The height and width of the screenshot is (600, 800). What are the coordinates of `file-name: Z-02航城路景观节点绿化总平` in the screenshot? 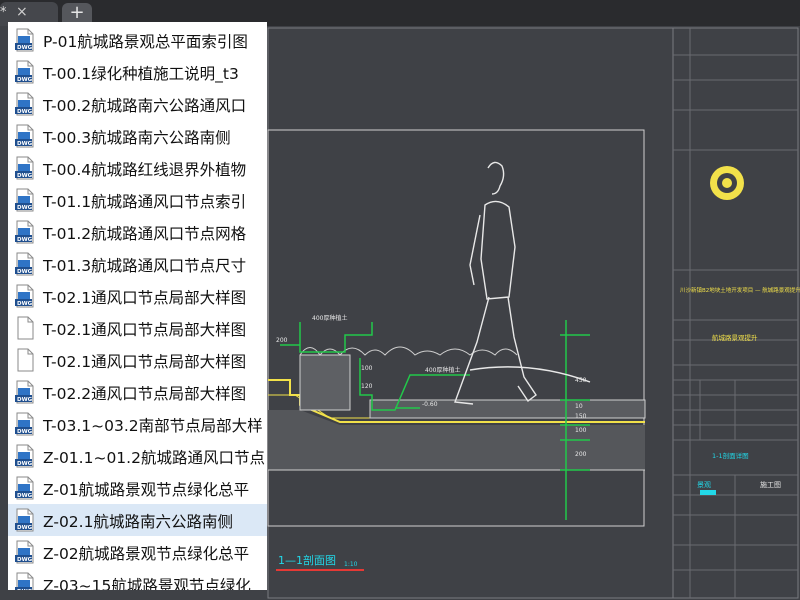 It's located at (146, 554).